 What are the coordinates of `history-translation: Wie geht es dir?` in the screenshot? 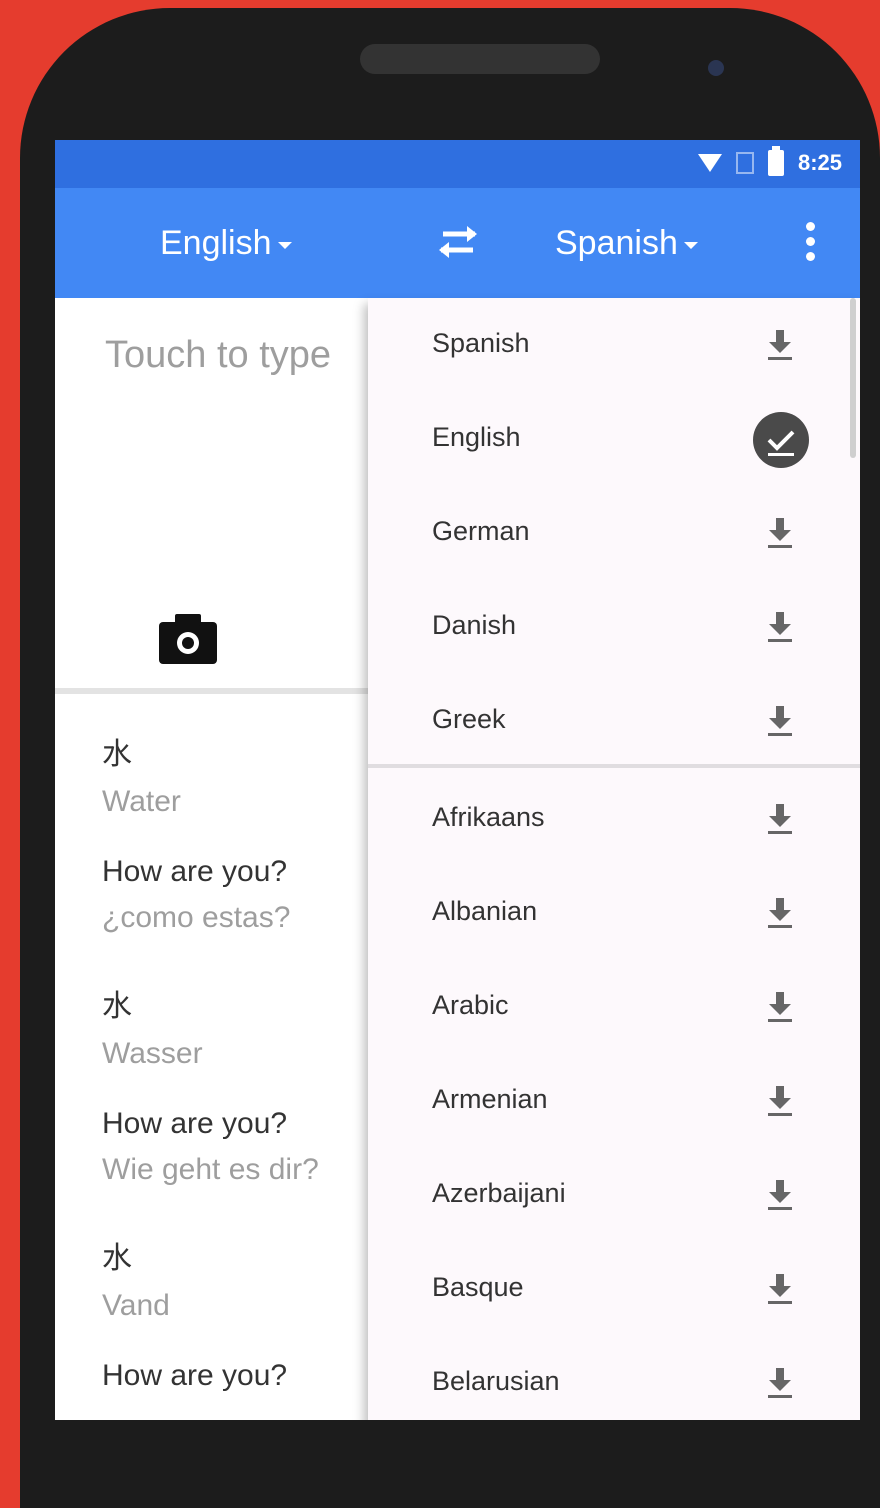 It's located at (210, 1169).